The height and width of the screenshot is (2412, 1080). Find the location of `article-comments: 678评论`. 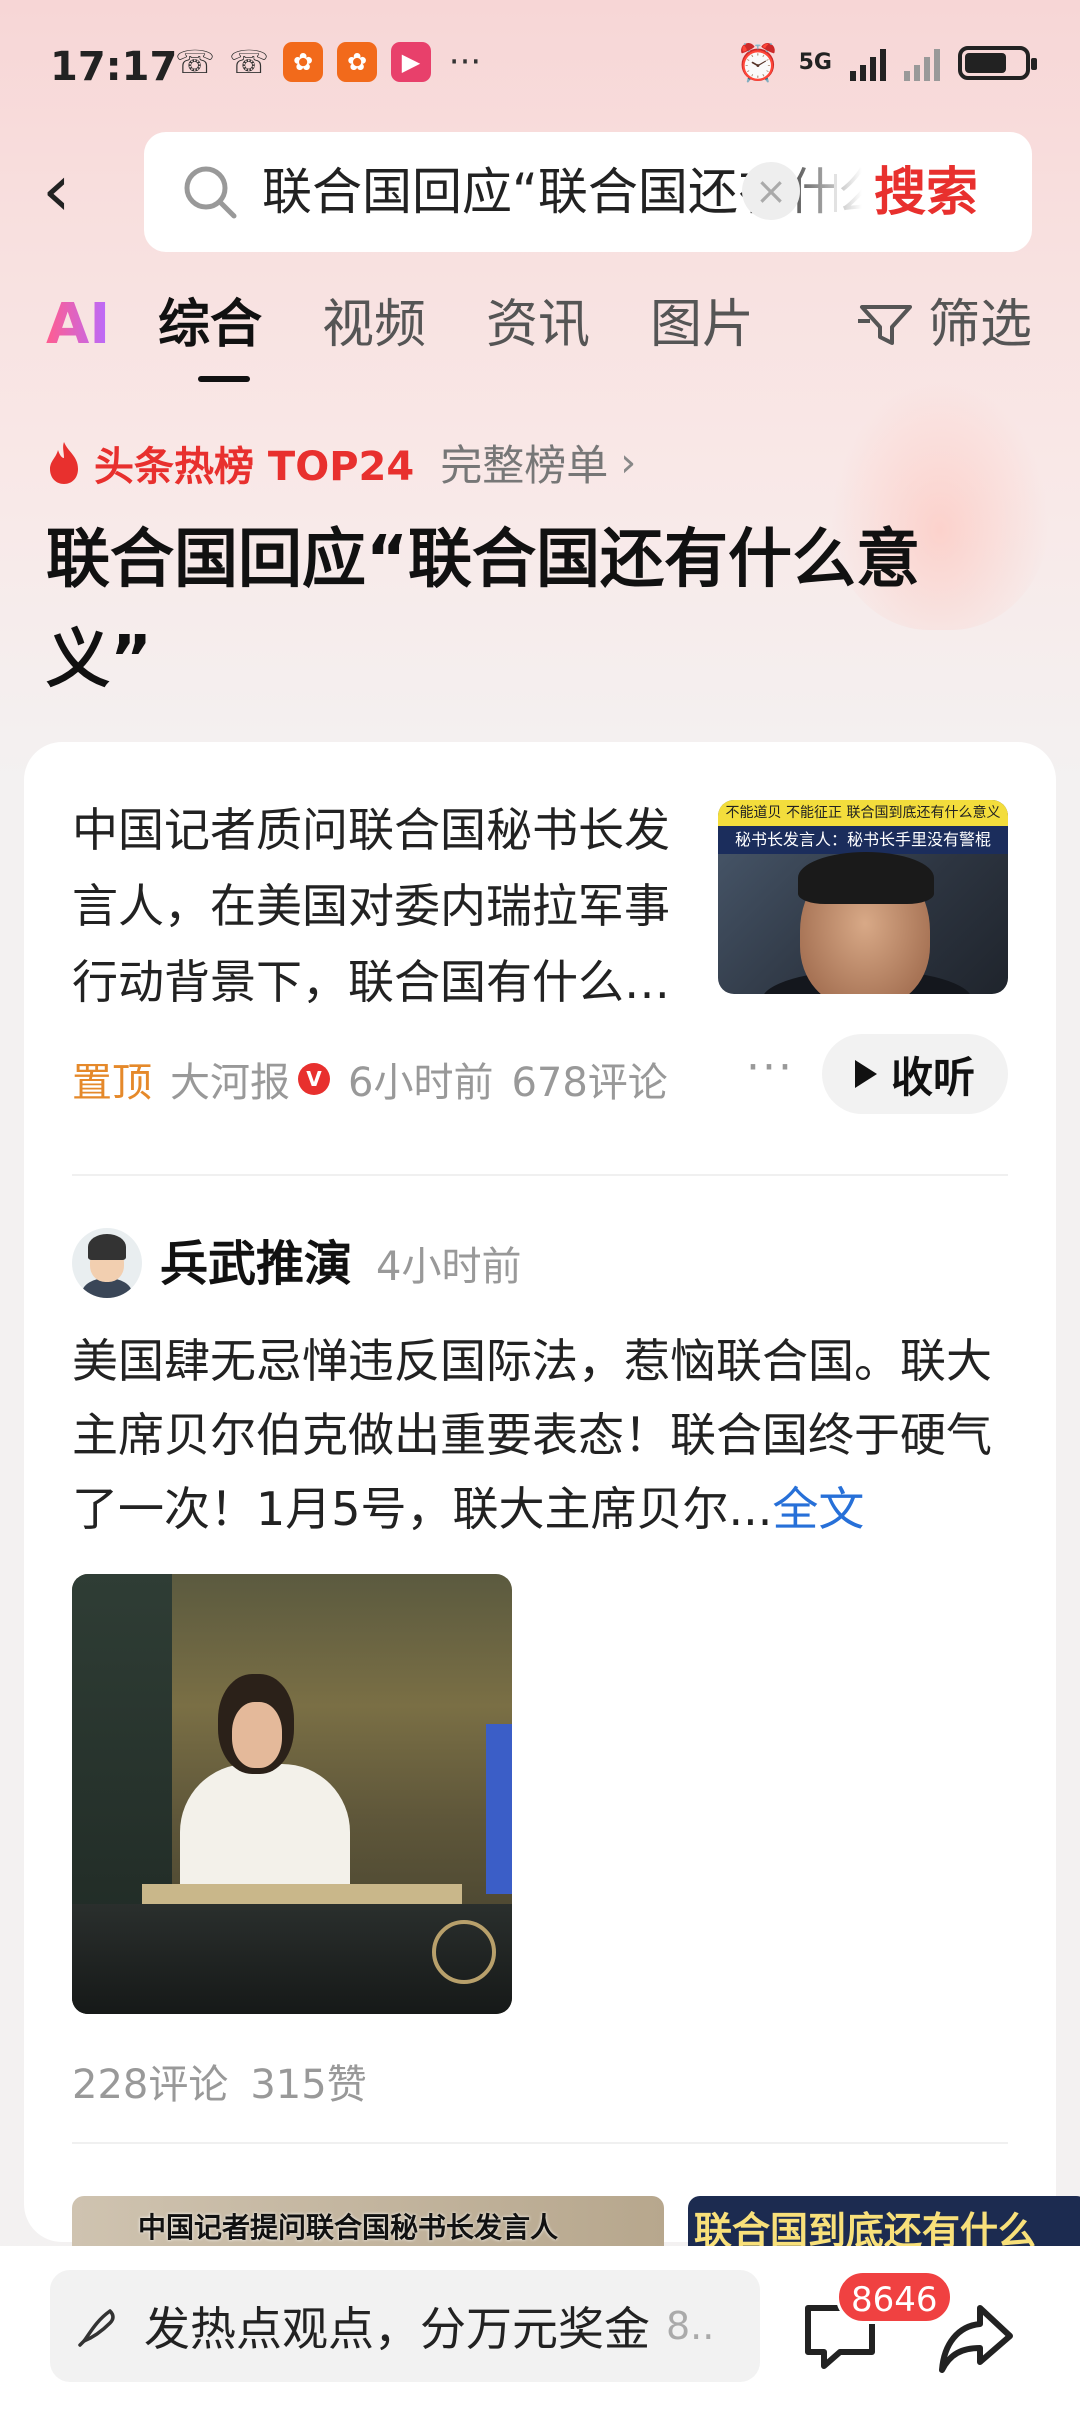

article-comments: 678评论 is located at coordinates (589, 1083).